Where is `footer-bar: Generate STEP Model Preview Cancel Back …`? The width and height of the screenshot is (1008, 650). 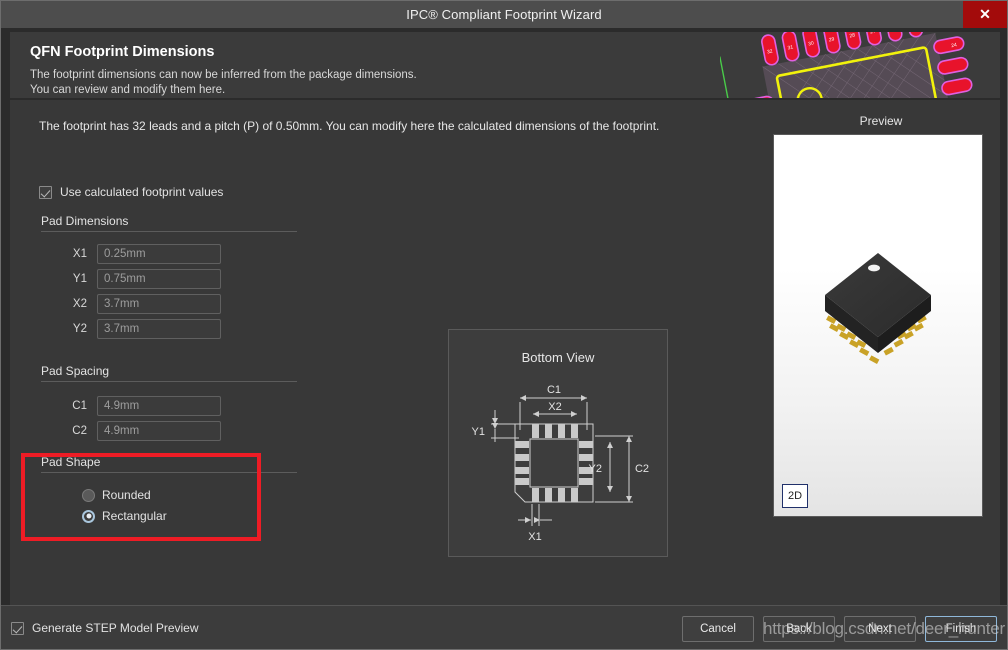
footer-bar: Generate STEP Model Preview Cancel Back … is located at coordinates (504, 627).